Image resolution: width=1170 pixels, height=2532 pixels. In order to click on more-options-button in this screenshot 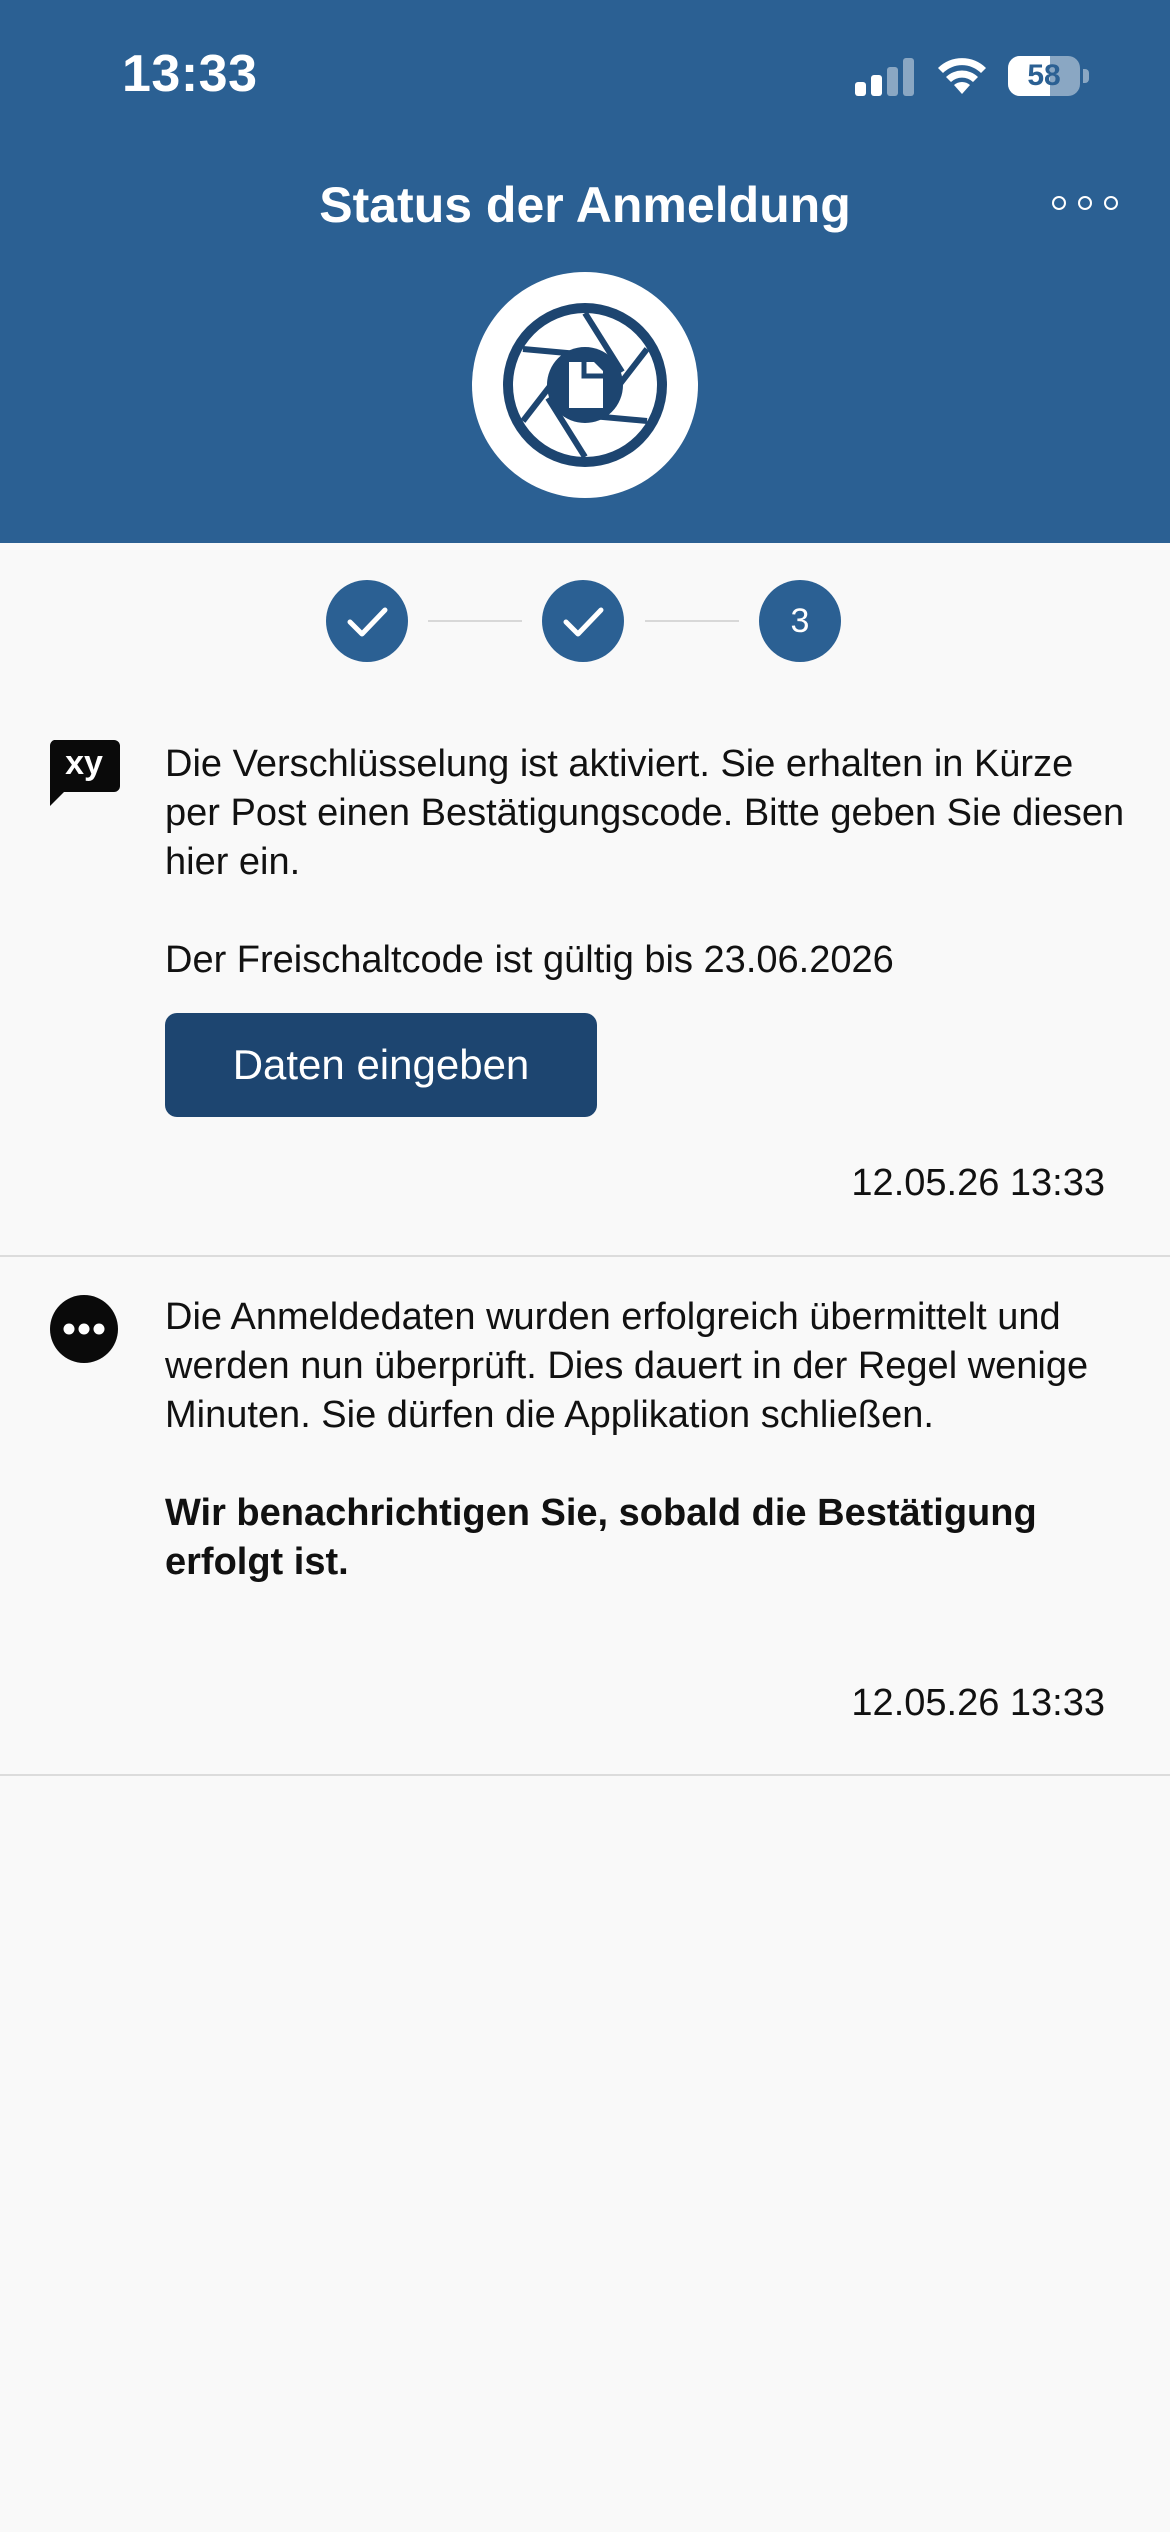, I will do `click(1085, 205)`.